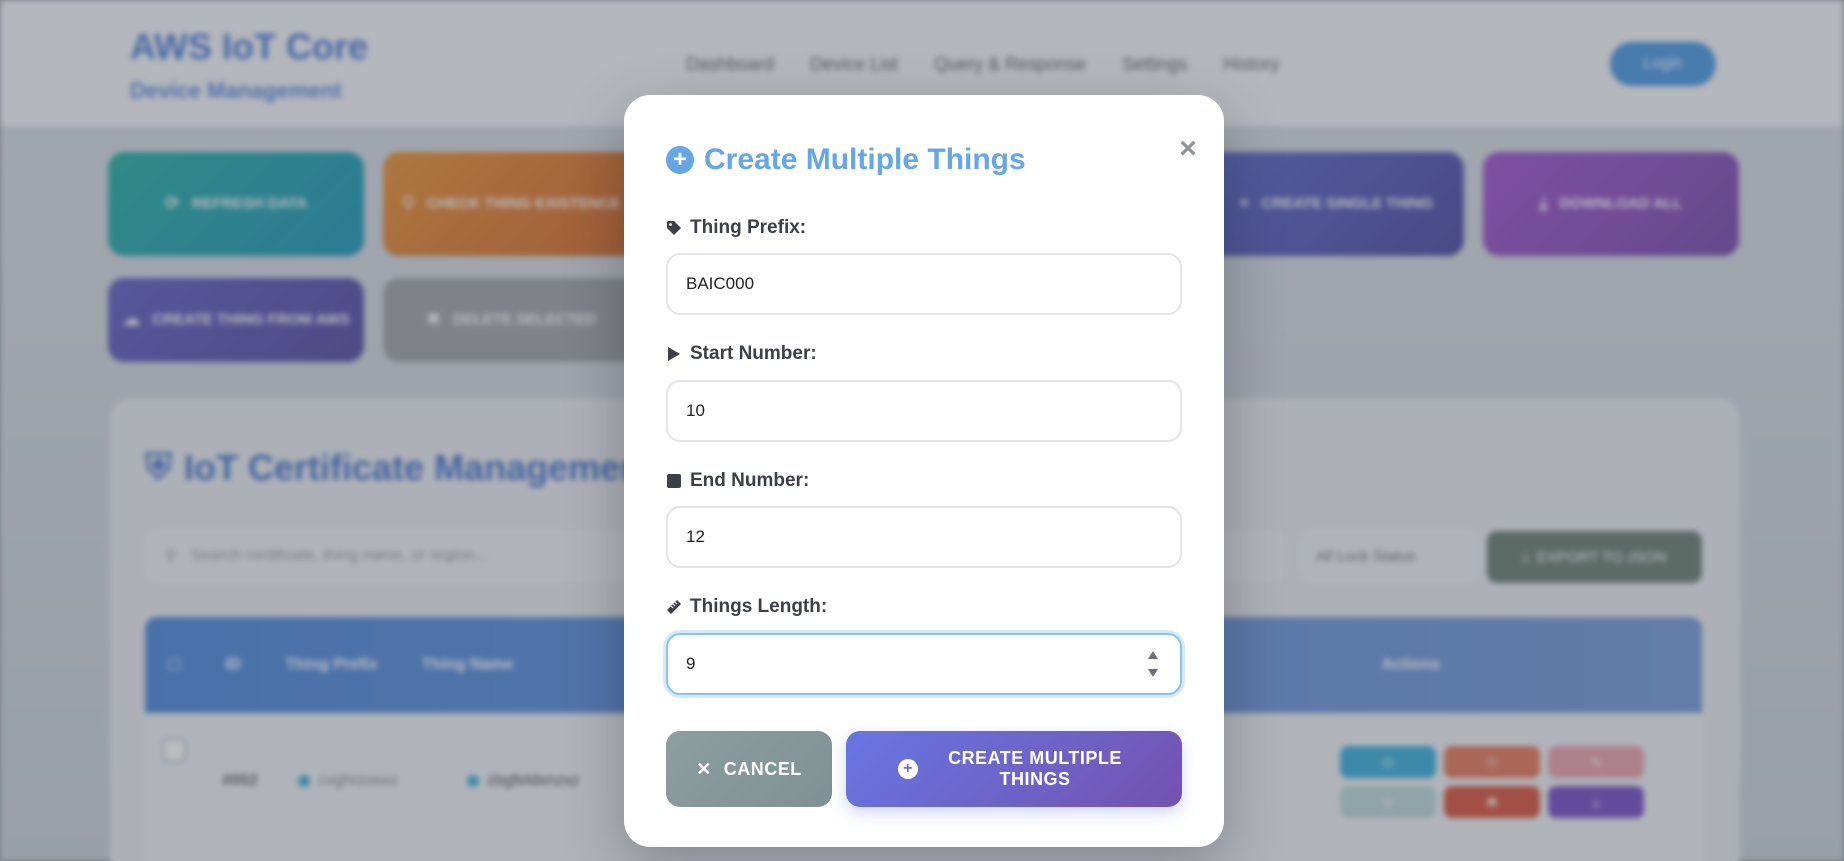 The height and width of the screenshot is (861, 1844). I want to click on spinner-down-icon, so click(1153, 673).